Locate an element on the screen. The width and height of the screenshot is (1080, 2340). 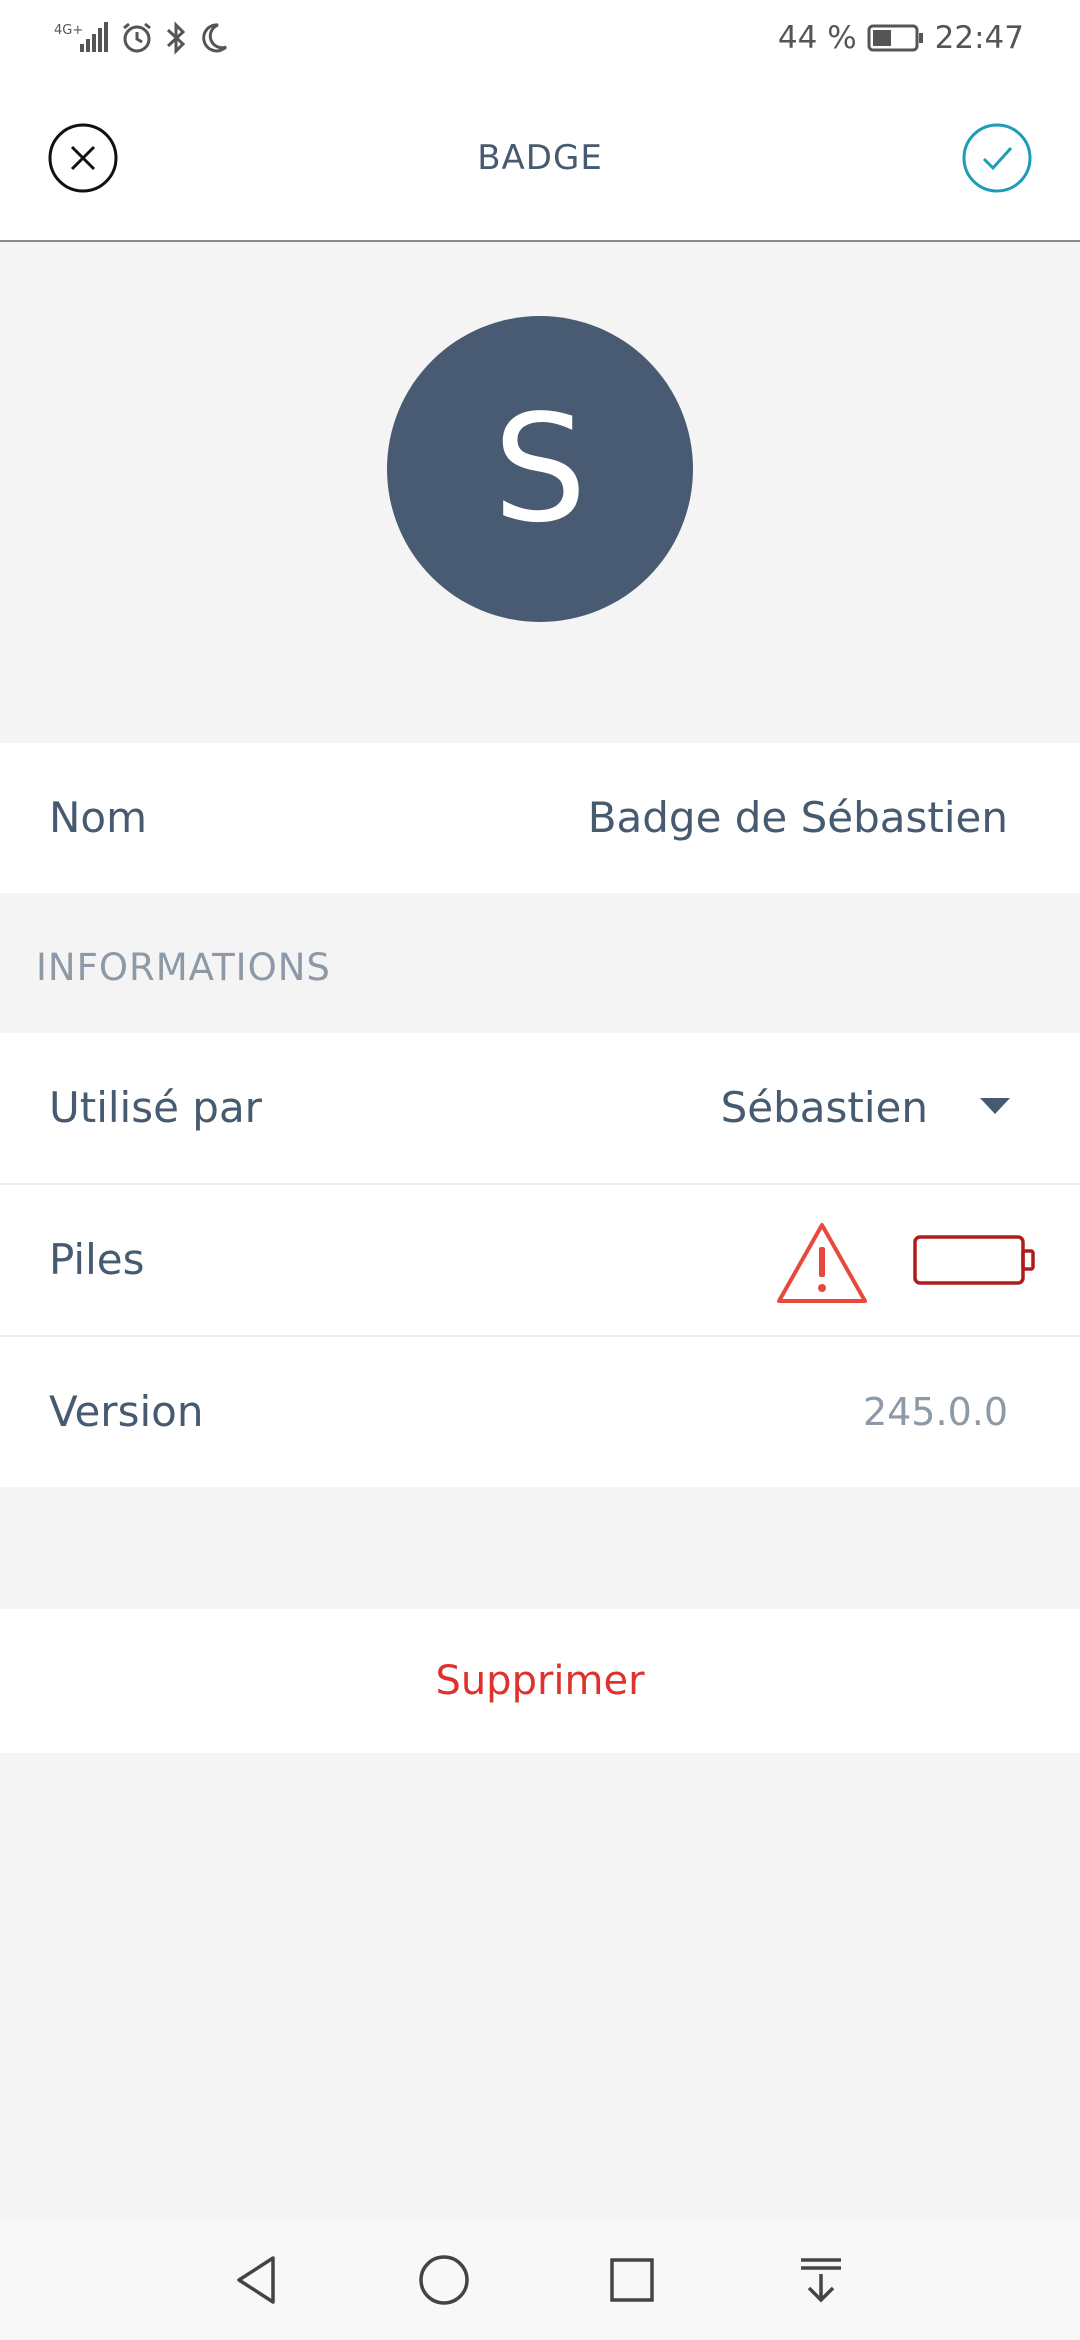
warning-icon is located at coordinates (822, 1263).